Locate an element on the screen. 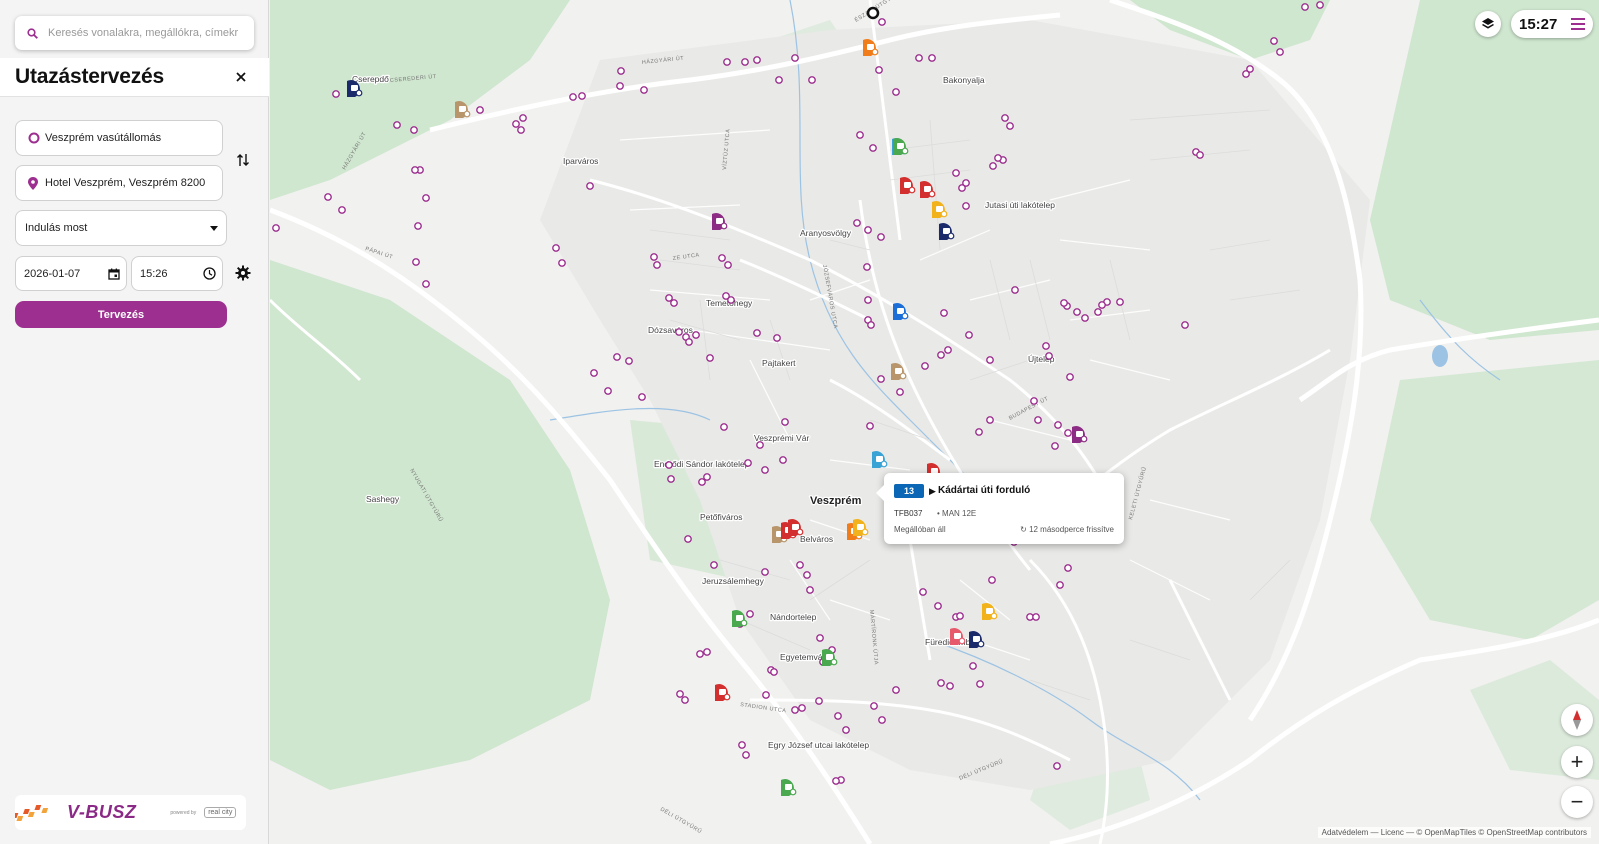 This screenshot has width=1599, height=844. zoom-in-button: + is located at coordinates (1577, 762).